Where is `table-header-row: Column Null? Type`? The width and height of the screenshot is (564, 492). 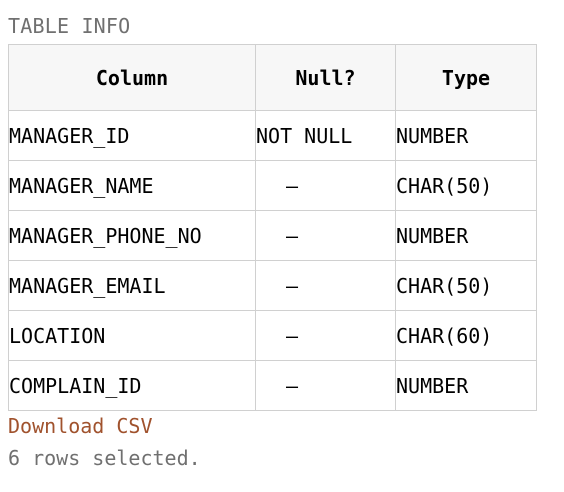
table-header-row: Column Null? Type is located at coordinates (272, 77).